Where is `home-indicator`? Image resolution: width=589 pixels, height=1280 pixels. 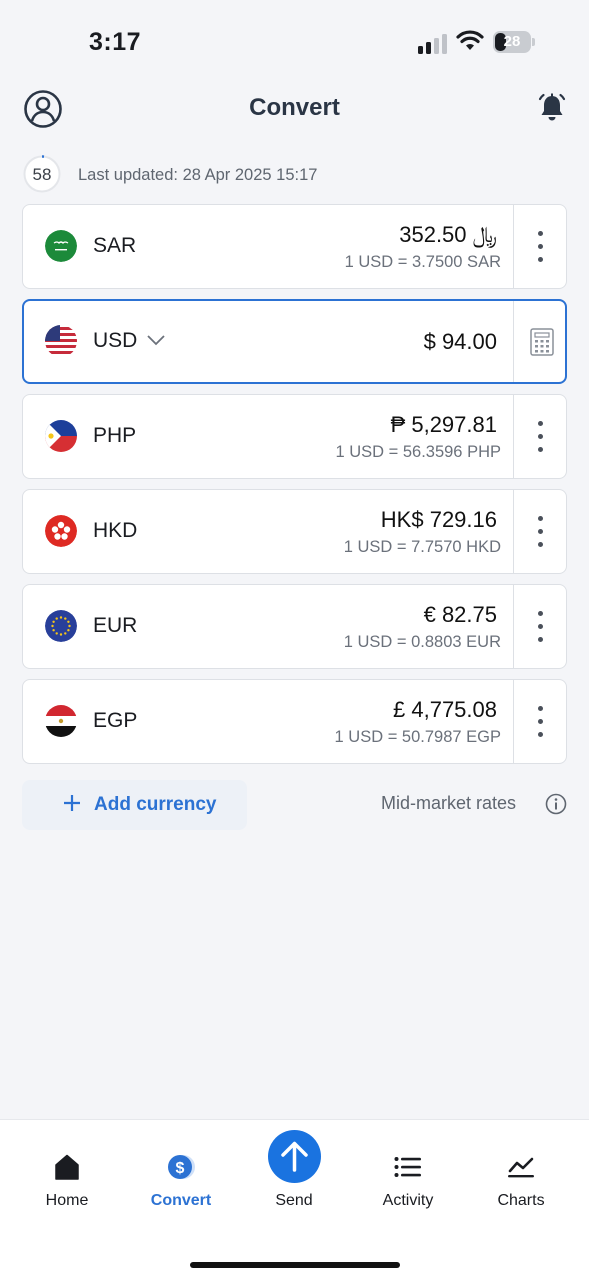 home-indicator is located at coordinates (295, 1265).